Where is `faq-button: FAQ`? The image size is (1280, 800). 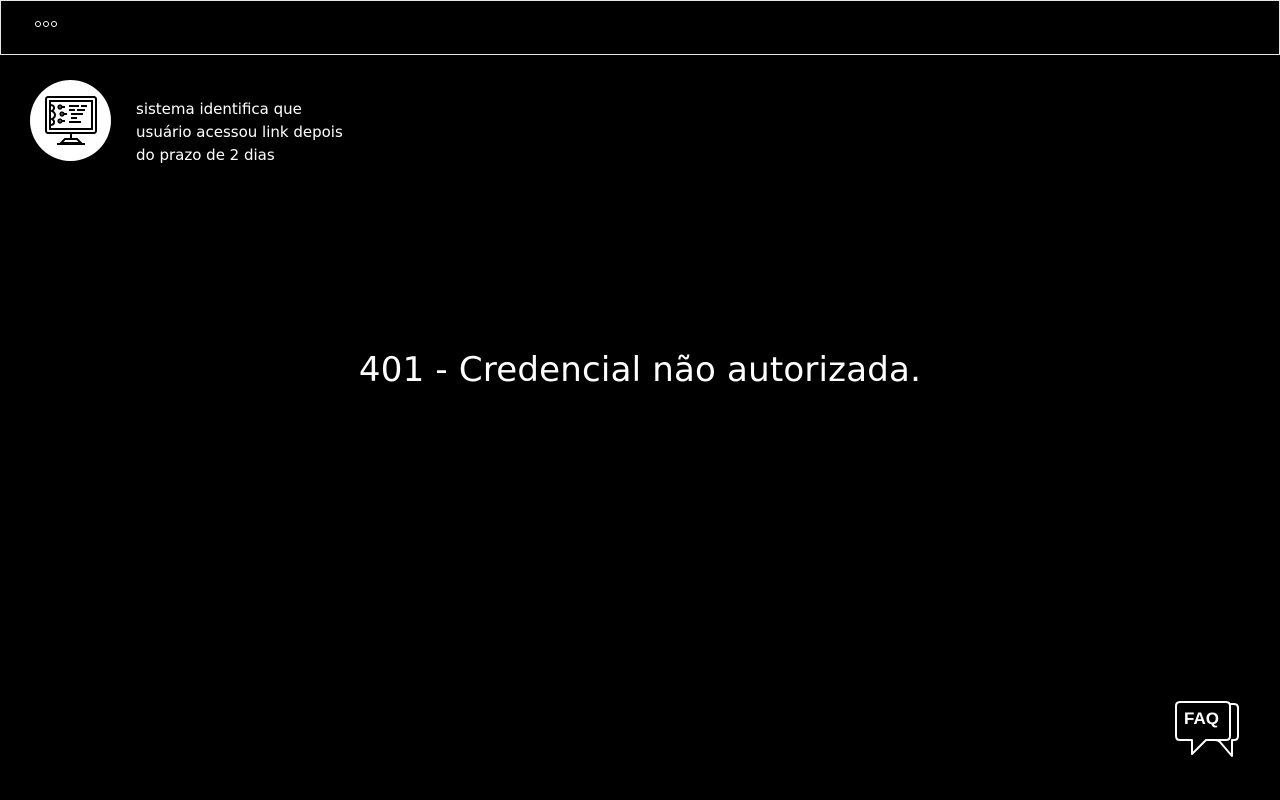
faq-button: FAQ is located at coordinates (1207, 730).